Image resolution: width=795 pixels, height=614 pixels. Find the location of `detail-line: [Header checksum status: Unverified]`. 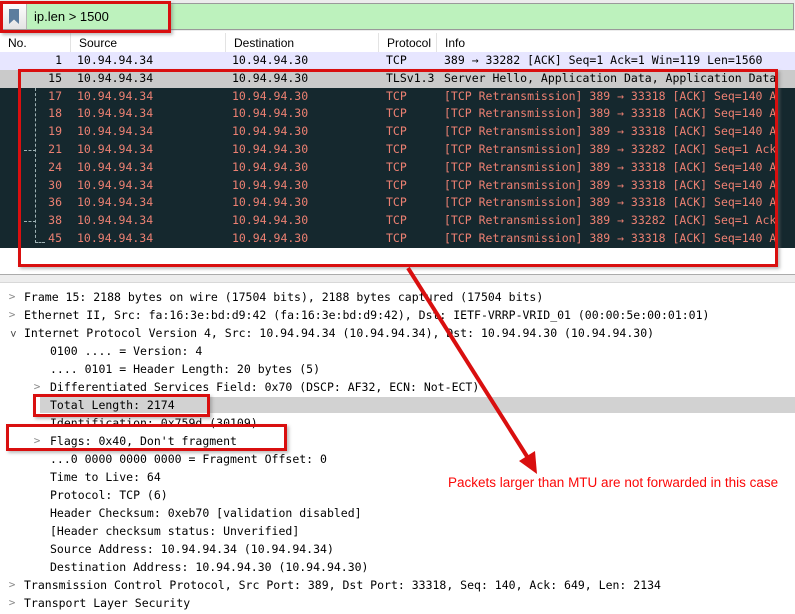

detail-line: [Header checksum status: Unverified] is located at coordinates (397, 531).